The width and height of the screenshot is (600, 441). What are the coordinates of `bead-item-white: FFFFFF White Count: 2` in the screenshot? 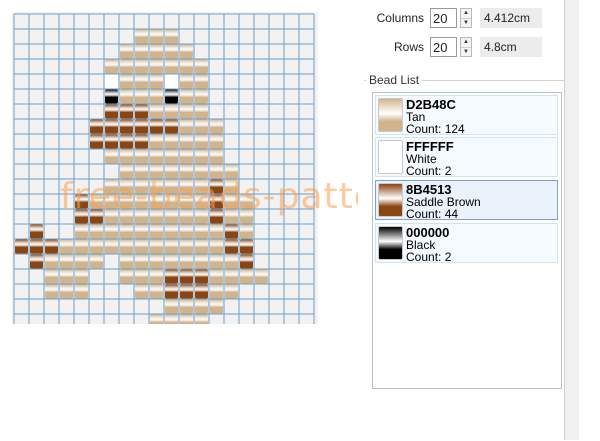 It's located at (466, 157).